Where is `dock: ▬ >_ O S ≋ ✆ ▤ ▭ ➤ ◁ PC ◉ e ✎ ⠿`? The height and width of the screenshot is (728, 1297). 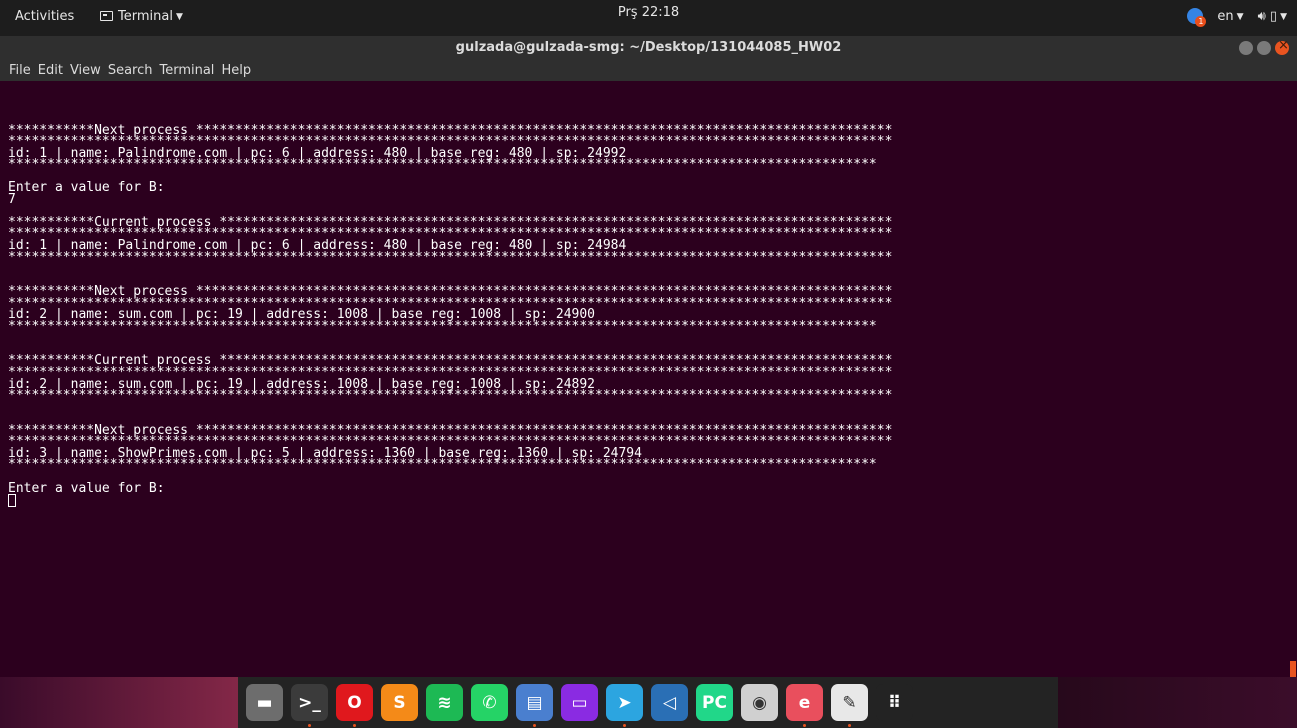 dock: ▬ >_ O S ≋ ✆ ▤ ▭ ➤ ◁ PC ◉ e ✎ ⠿ is located at coordinates (648, 702).